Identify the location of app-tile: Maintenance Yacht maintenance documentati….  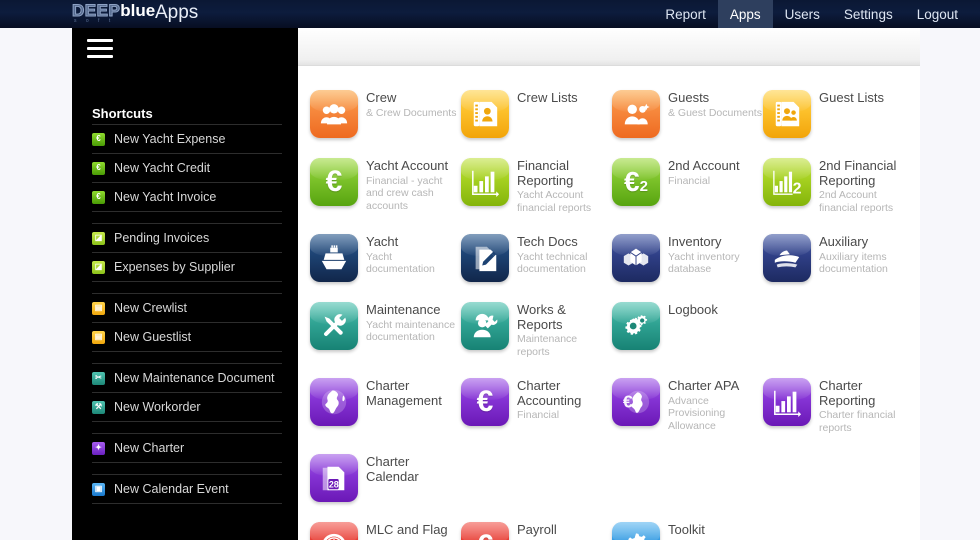
(385, 328).